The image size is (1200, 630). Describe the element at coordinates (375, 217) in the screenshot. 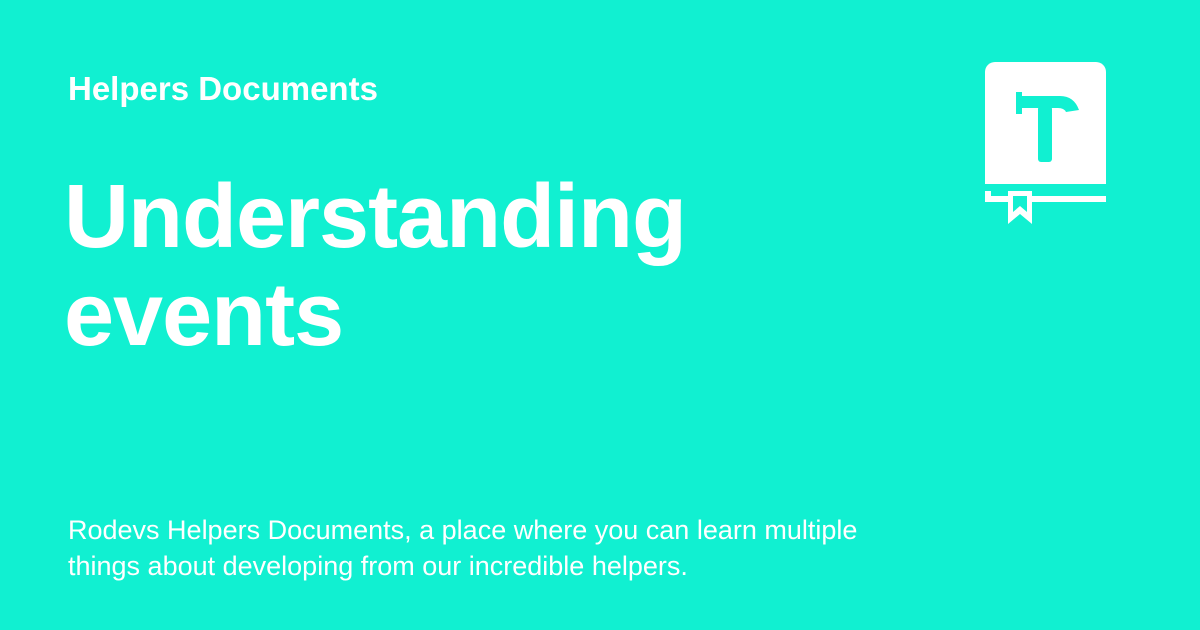

I see `page-title-line: Understanding` at that location.